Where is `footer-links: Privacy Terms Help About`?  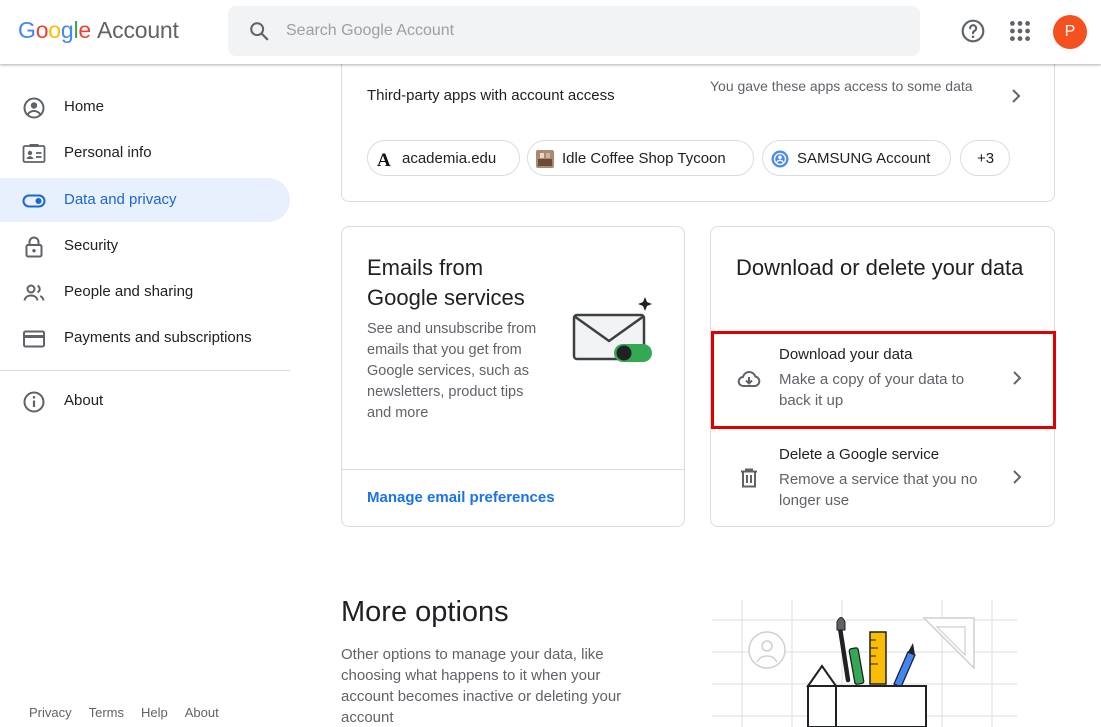 footer-links: Privacy Terms Help About is located at coordinates (132, 712).